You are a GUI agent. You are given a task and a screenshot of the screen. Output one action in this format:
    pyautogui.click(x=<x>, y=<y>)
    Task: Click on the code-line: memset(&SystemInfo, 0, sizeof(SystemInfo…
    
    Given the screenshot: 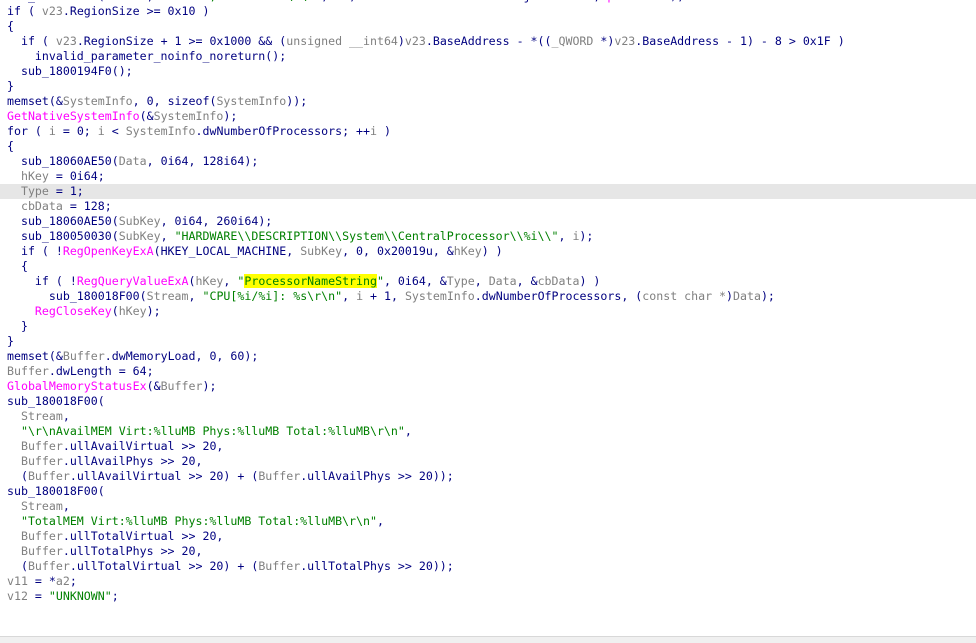 What is the action you would take?
    pyautogui.click(x=488, y=101)
    